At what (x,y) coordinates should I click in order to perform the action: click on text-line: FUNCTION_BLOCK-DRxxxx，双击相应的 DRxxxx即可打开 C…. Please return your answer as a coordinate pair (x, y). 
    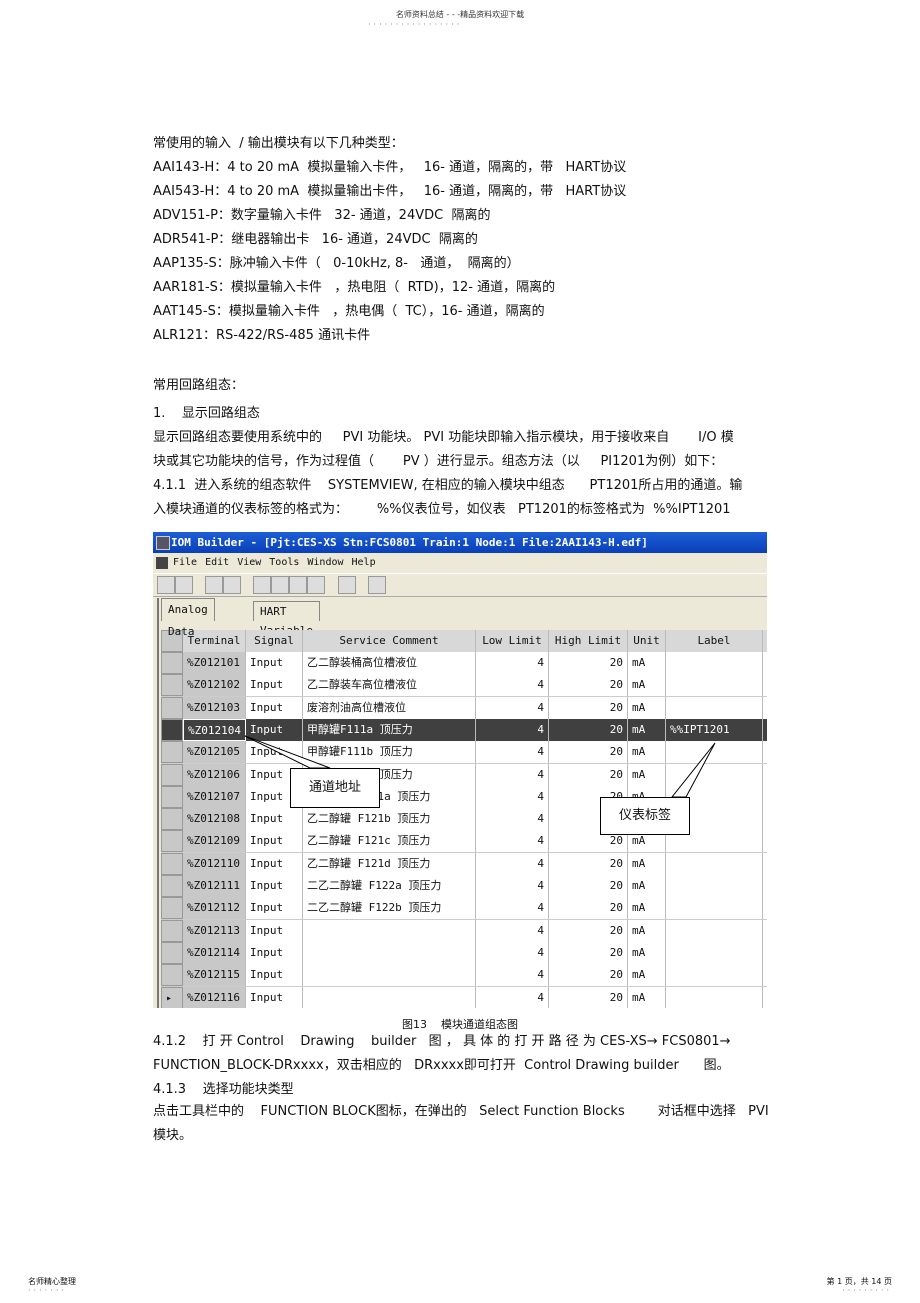
    Looking at the image, I should click on (441, 1065).